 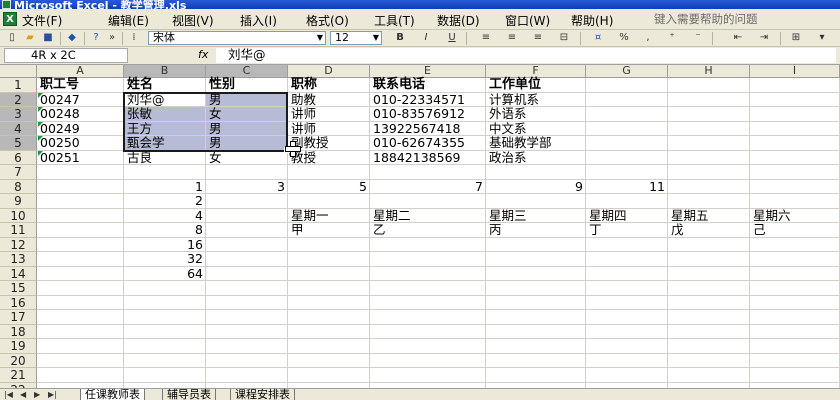 I want to click on cell-f3: 外语系, so click(x=536, y=114).